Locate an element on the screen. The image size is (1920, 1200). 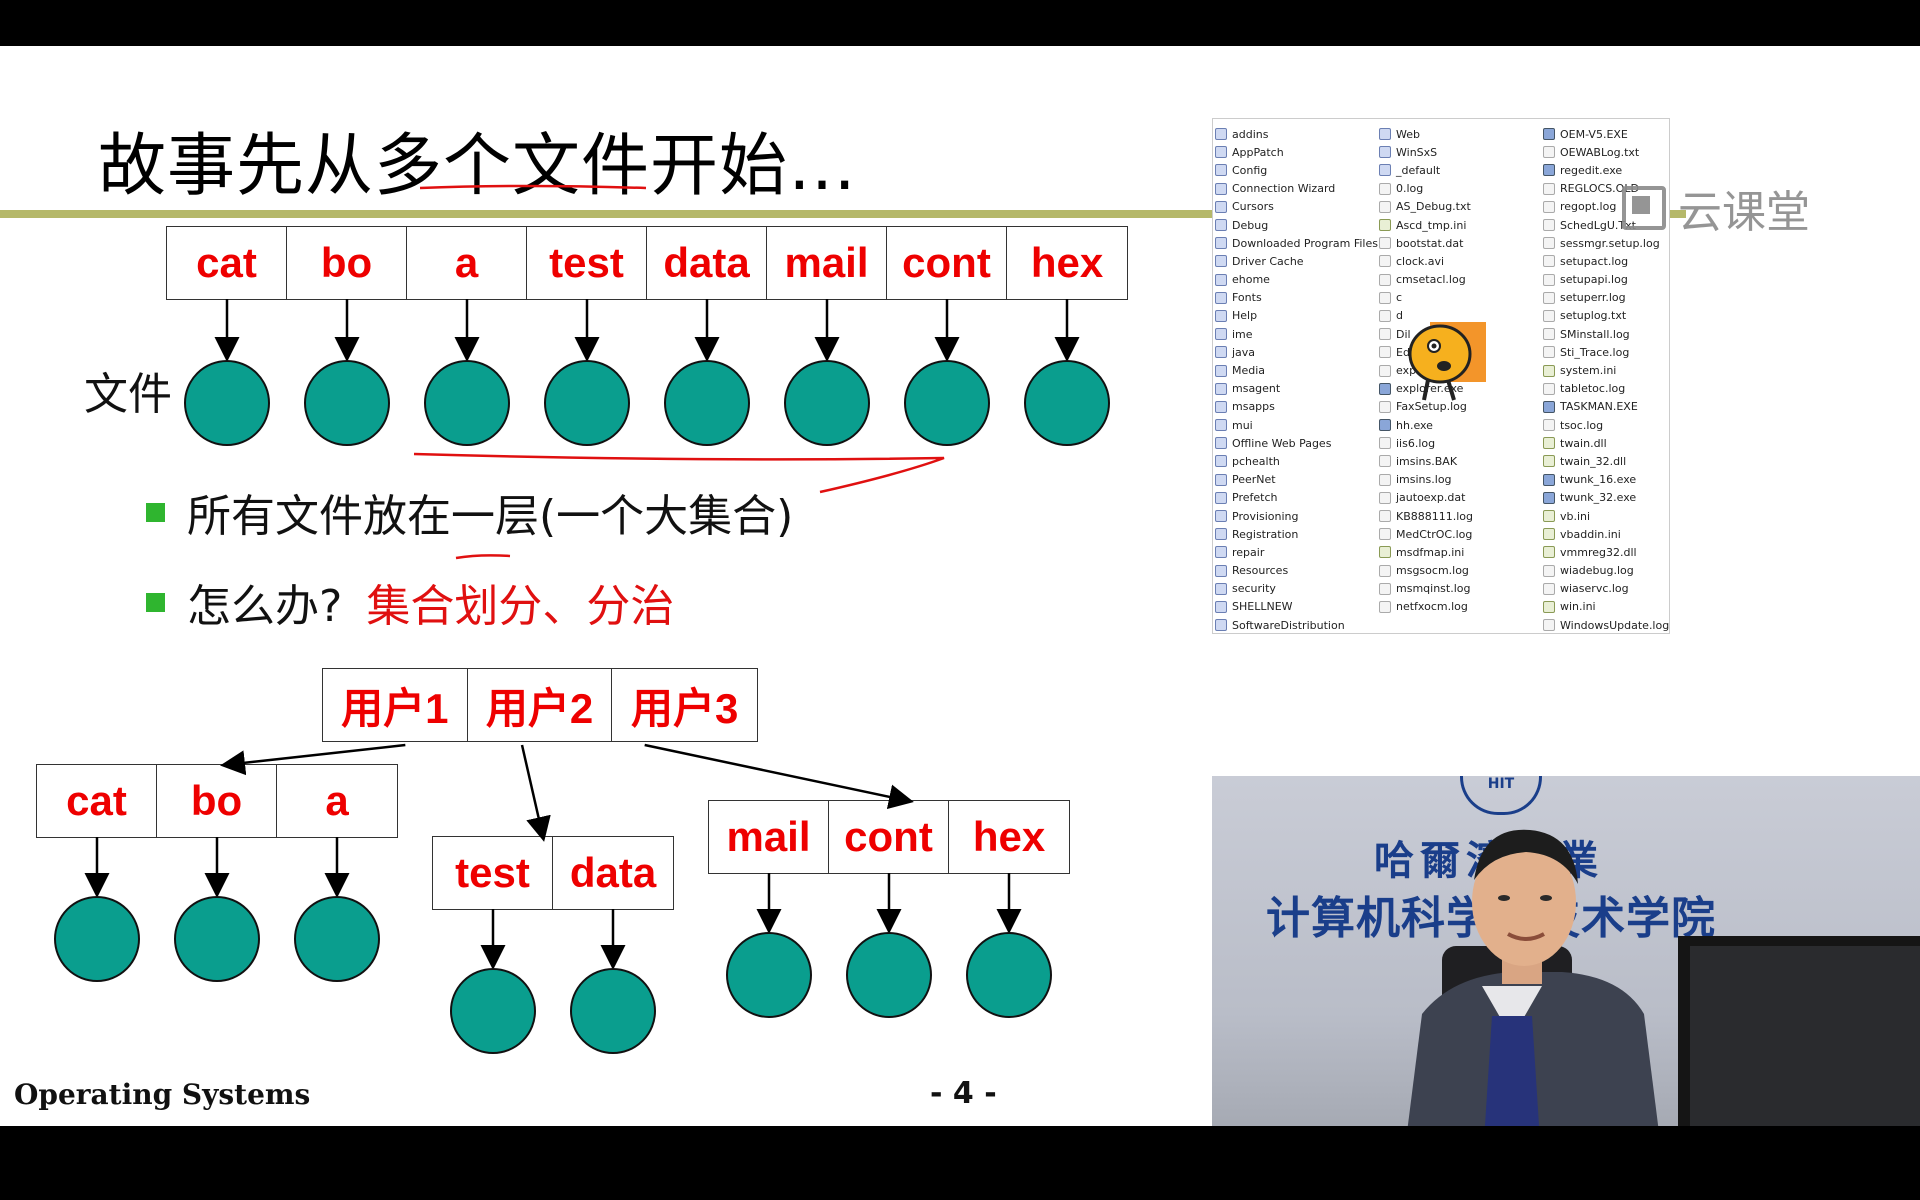
explorer-item: system.ini is located at coordinates (1606, 370).